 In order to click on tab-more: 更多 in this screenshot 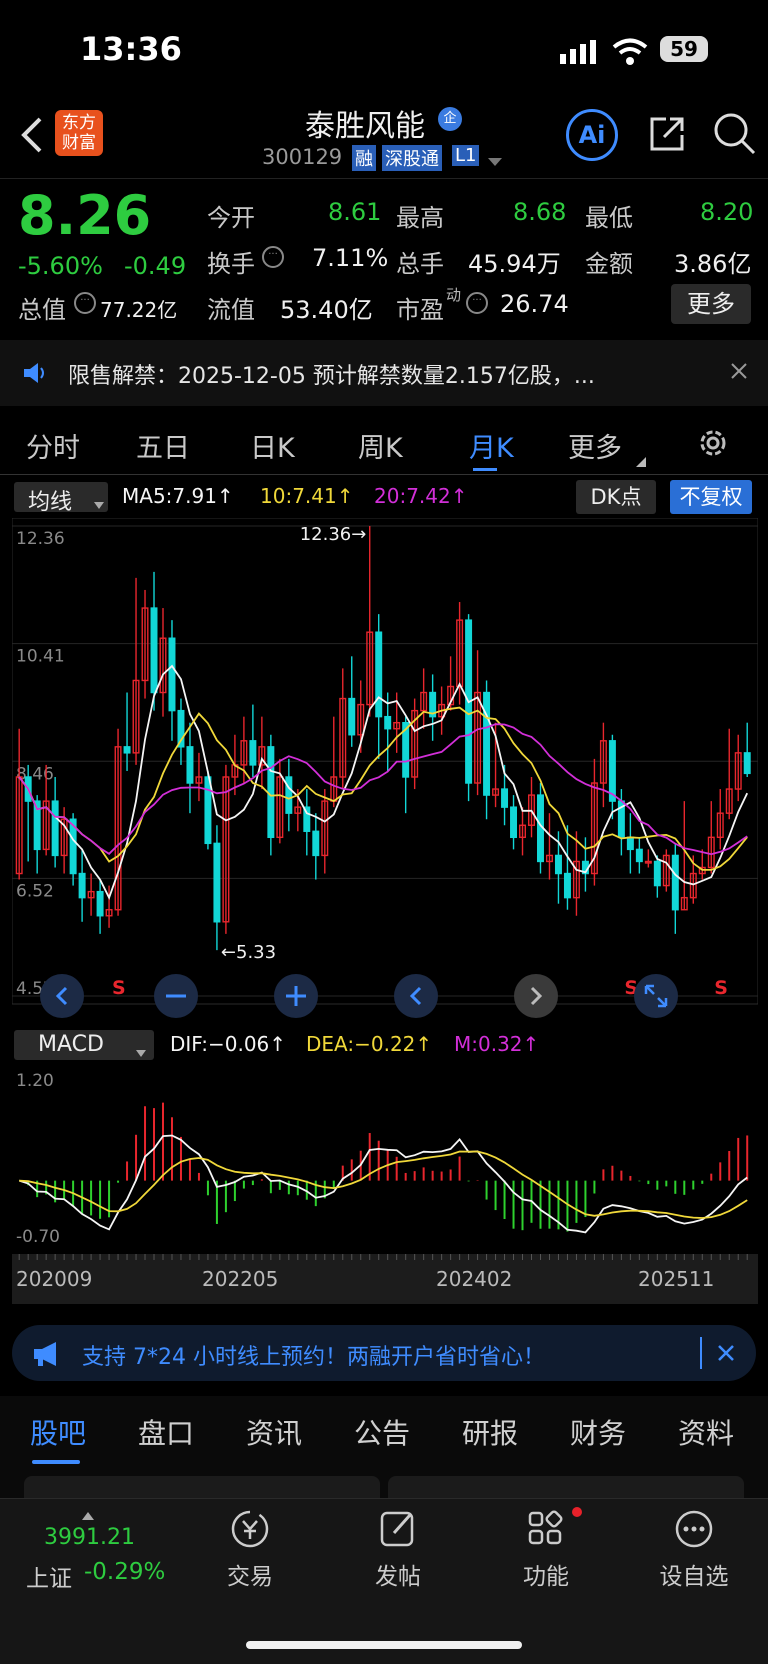, I will do `click(595, 445)`.